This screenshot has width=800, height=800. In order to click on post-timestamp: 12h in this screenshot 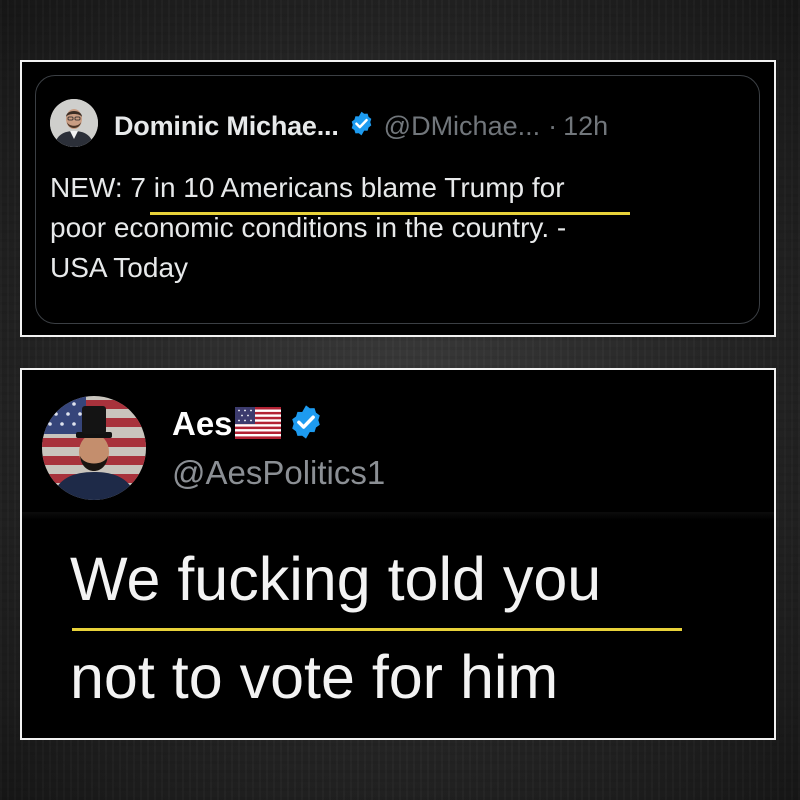, I will do `click(585, 126)`.